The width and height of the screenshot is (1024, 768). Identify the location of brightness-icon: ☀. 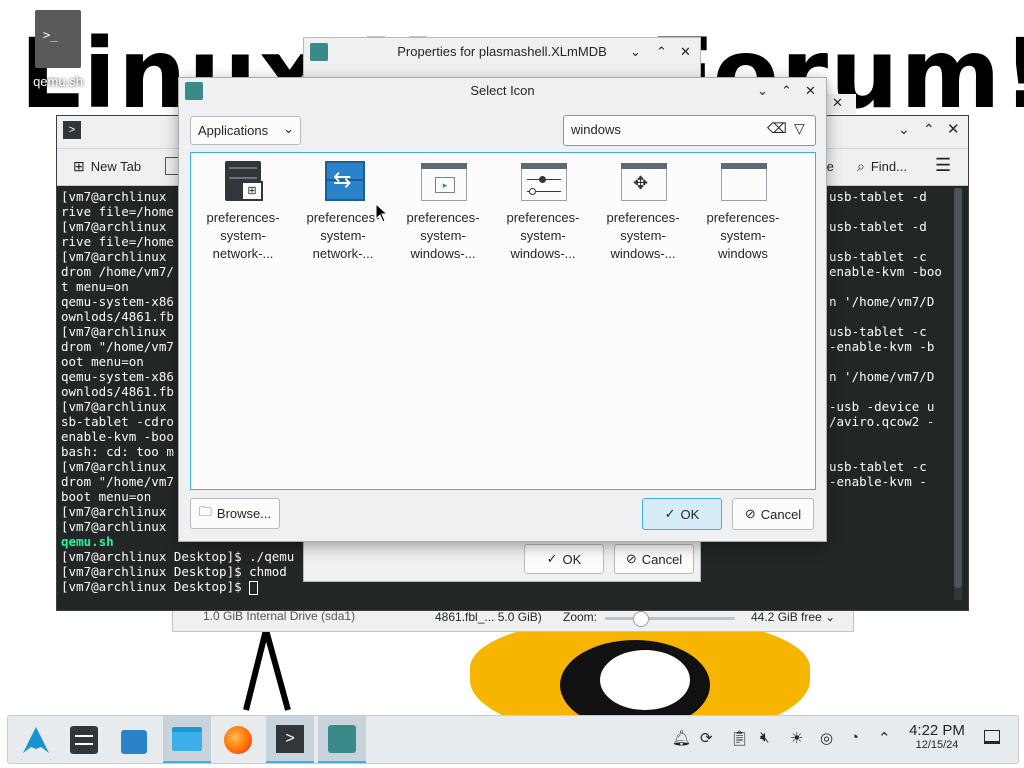
(796, 738).